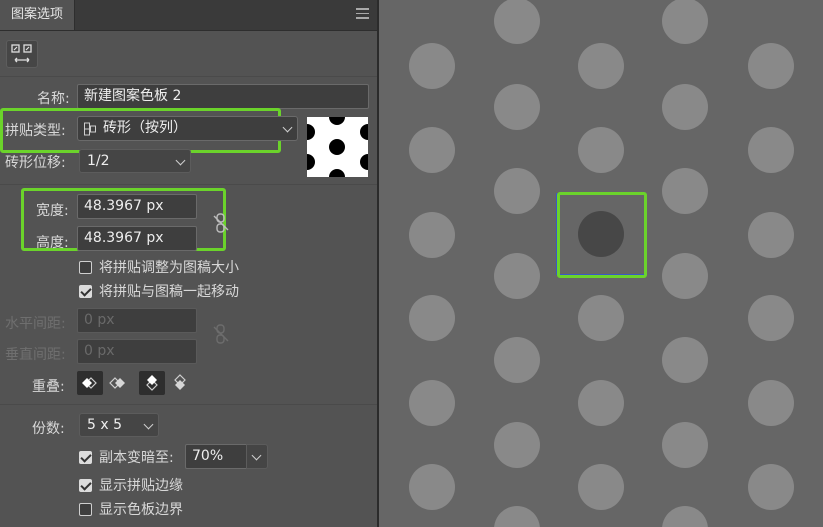 Image resolution: width=823 pixels, height=527 pixels. I want to click on bottom-in-front-icon, so click(180, 382).